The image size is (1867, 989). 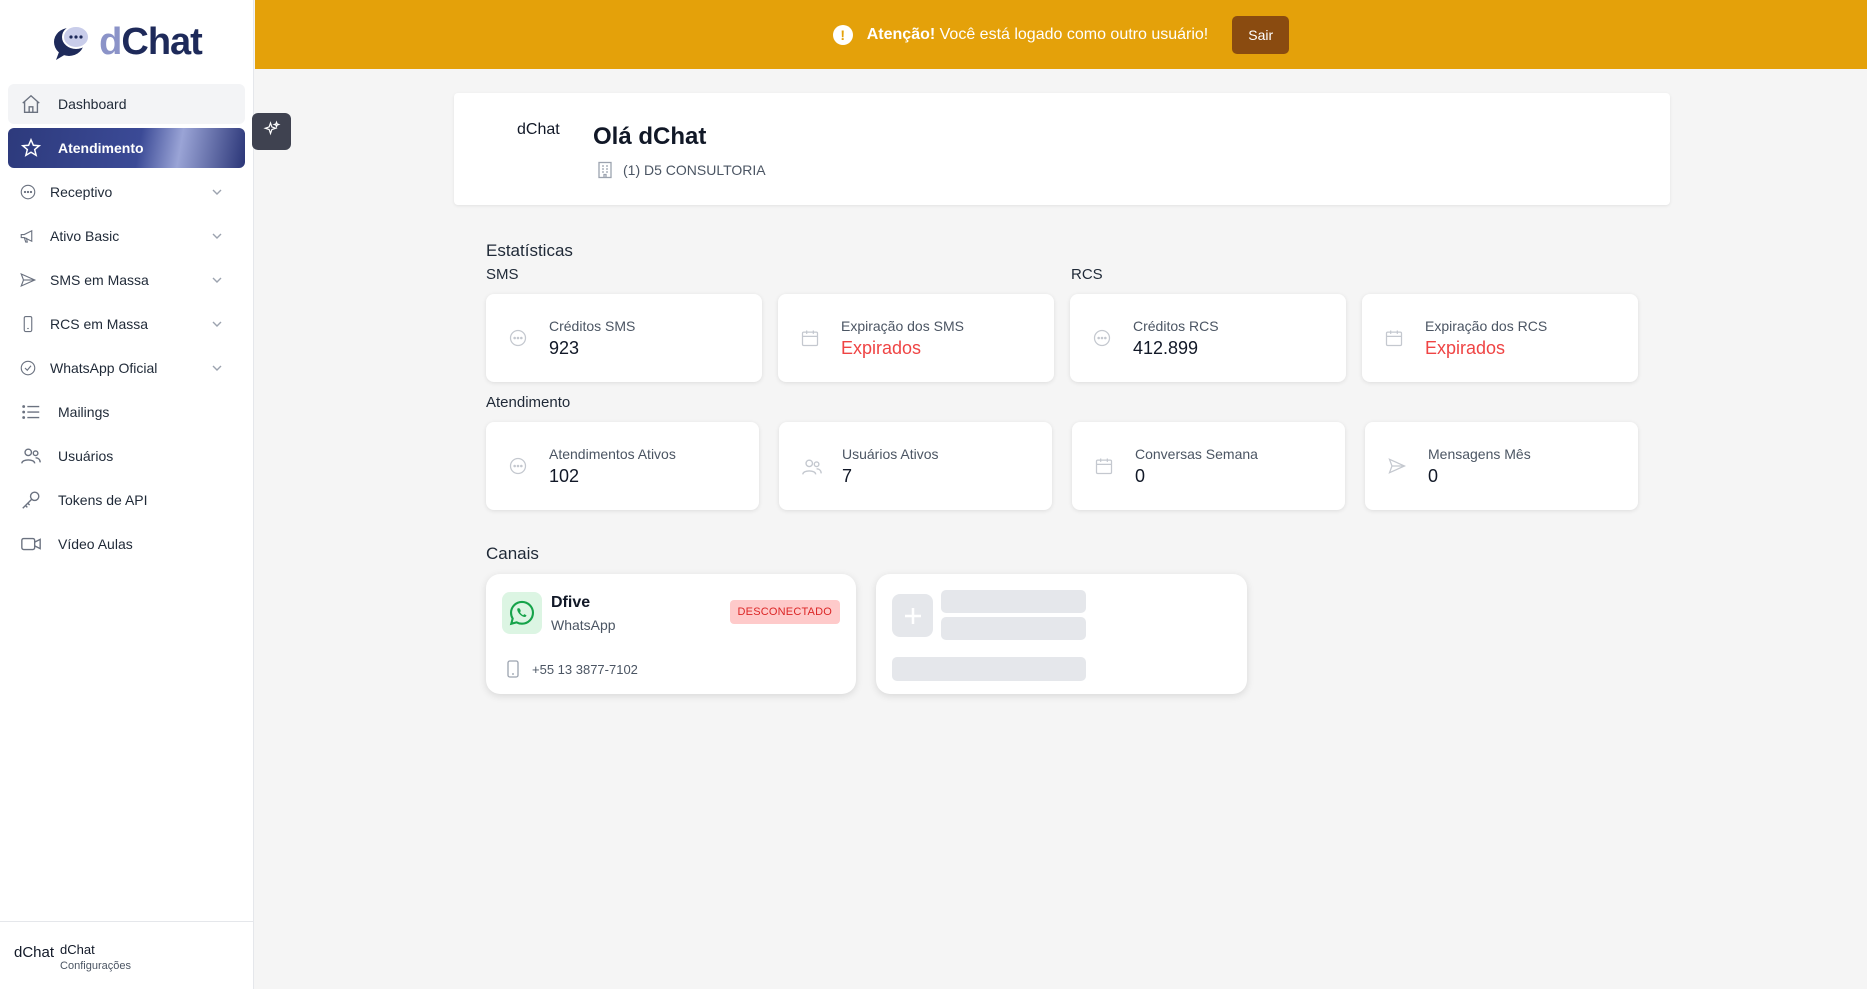 What do you see at coordinates (31, 500) in the screenshot?
I see `key-icon` at bounding box center [31, 500].